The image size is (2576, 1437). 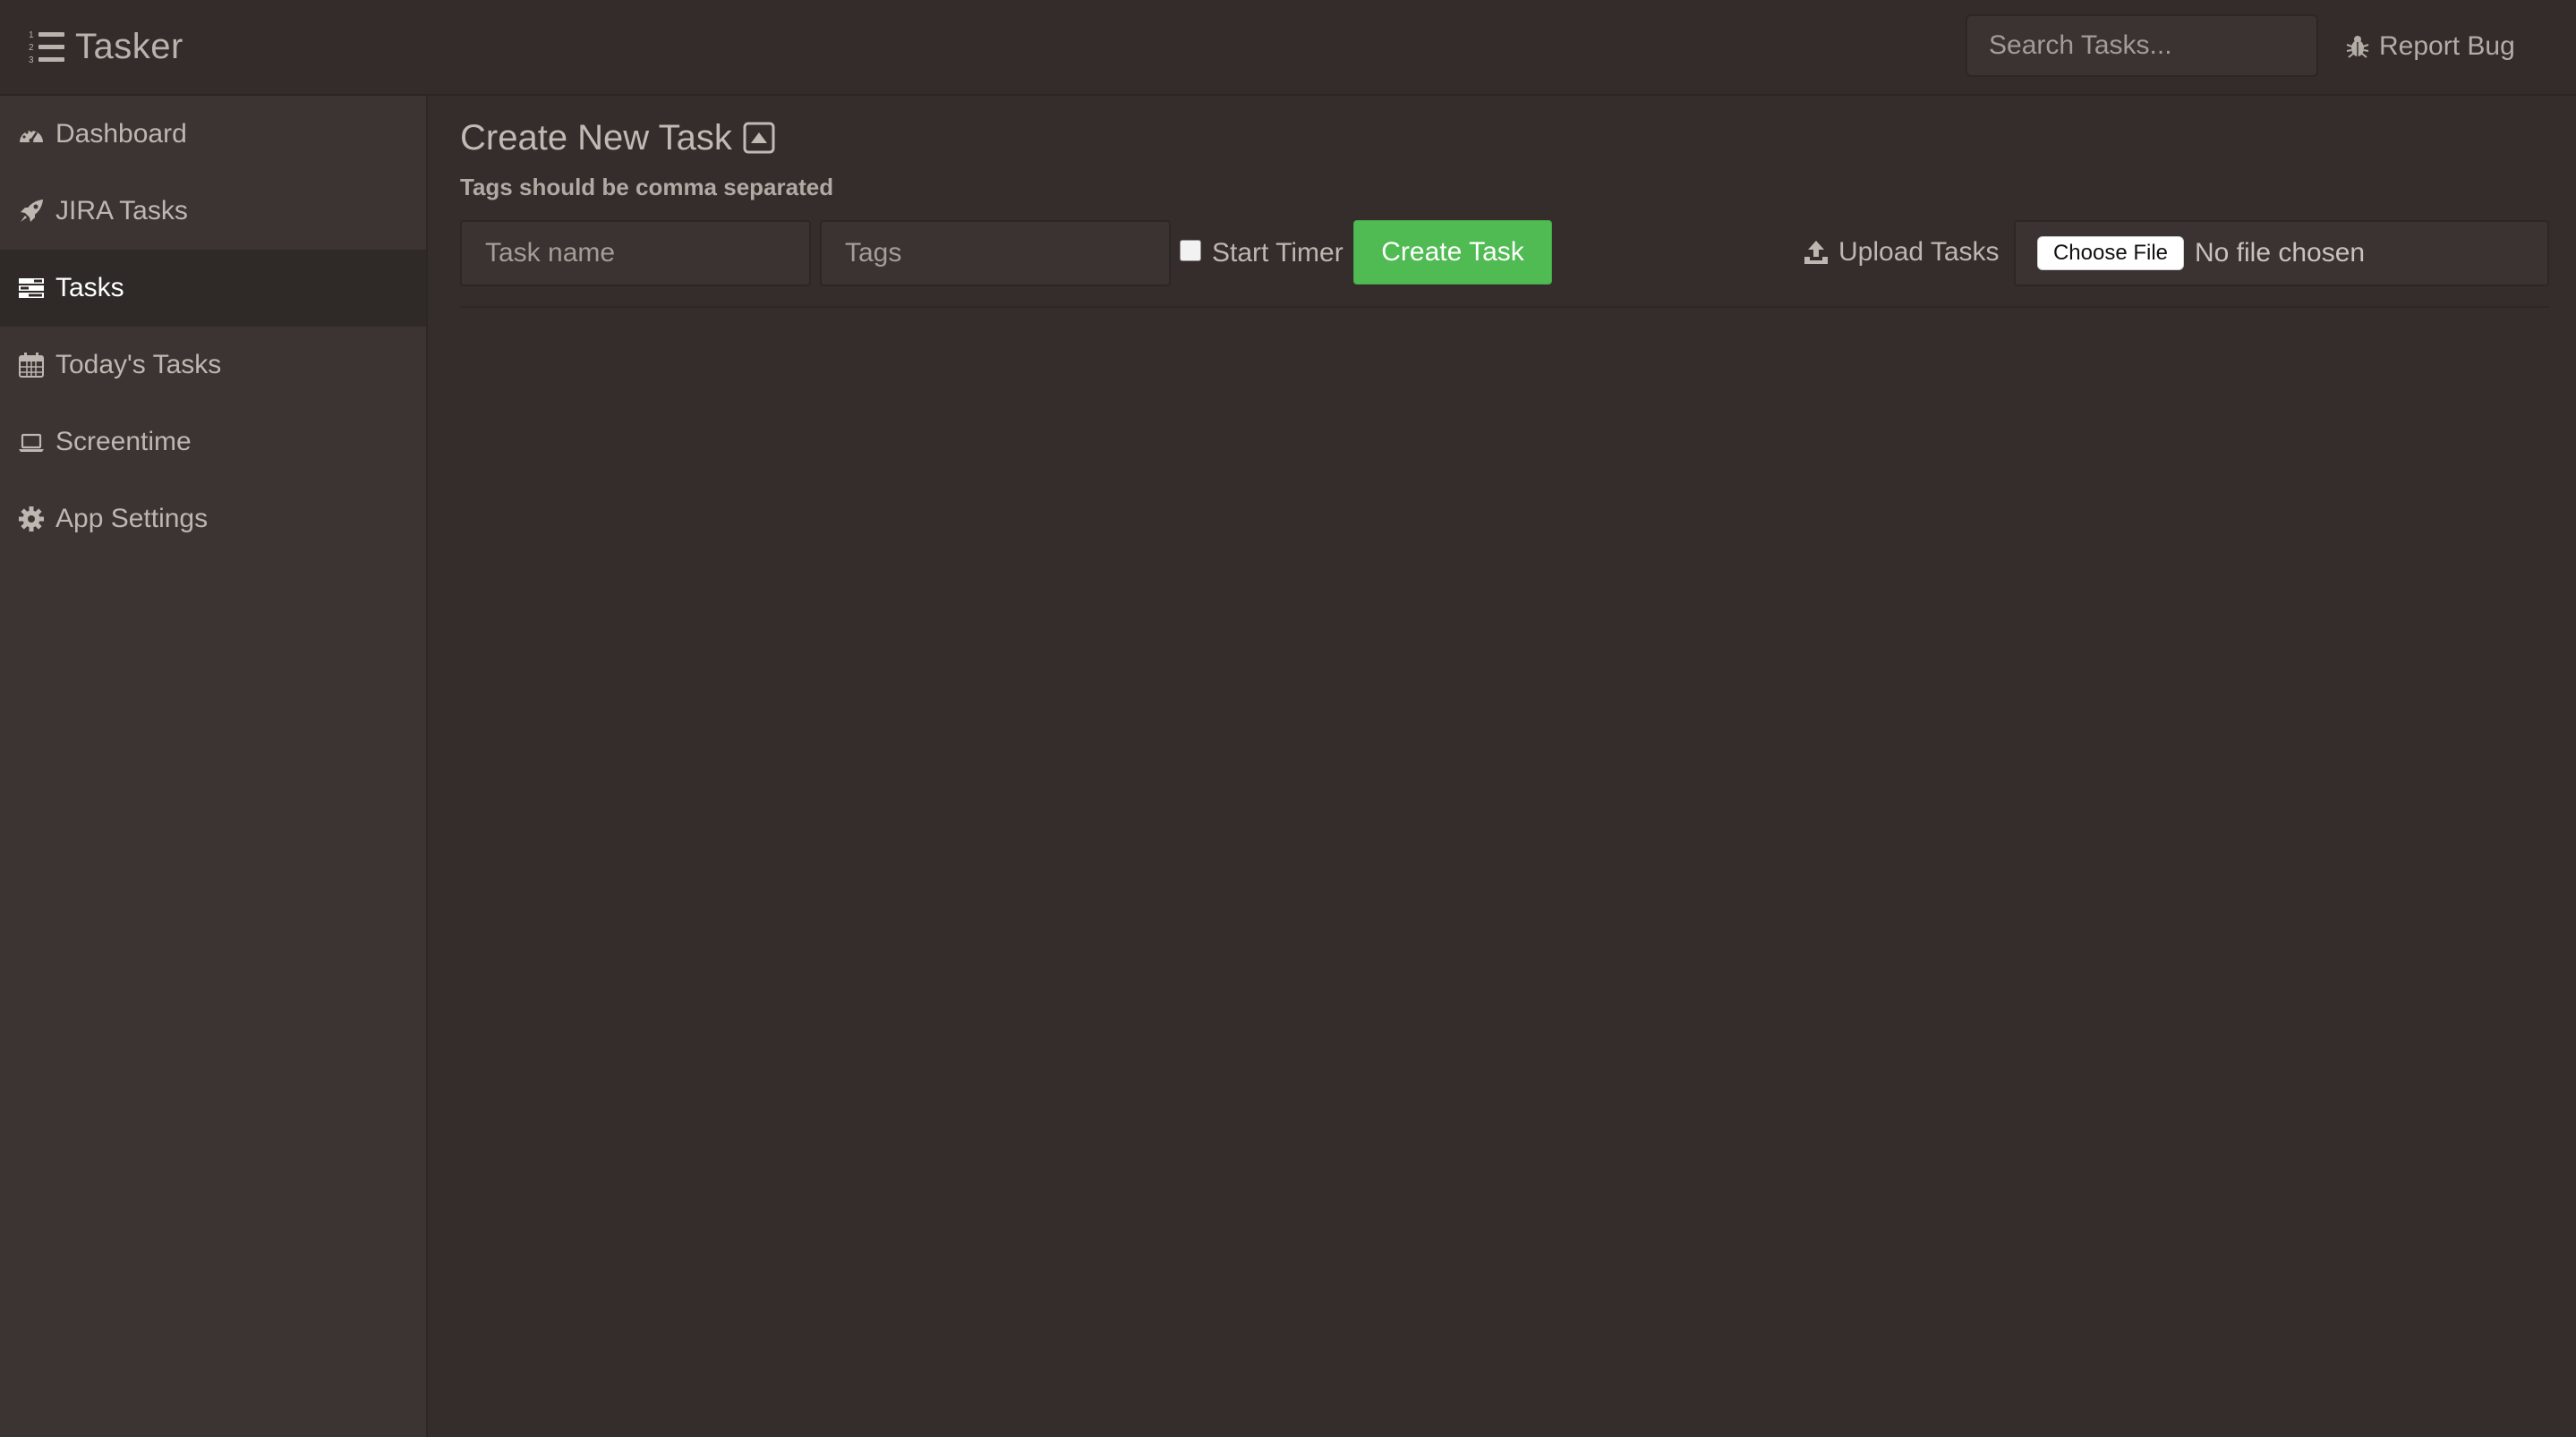 What do you see at coordinates (213, 442) in the screenshot?
I see `sidebar-item-screentime: Screentime` at bounding box center [213, 442].